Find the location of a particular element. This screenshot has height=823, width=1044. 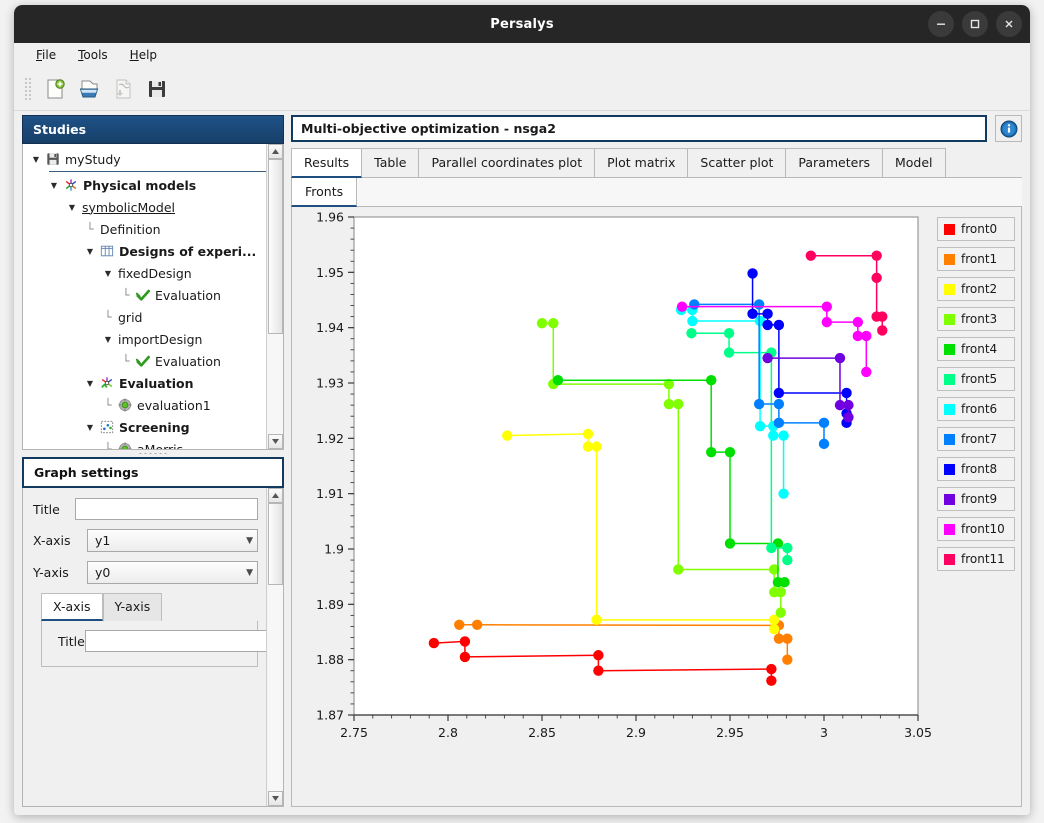

tree-item-physical-models: ▼ Physical models is located at coordinates (144, 185).